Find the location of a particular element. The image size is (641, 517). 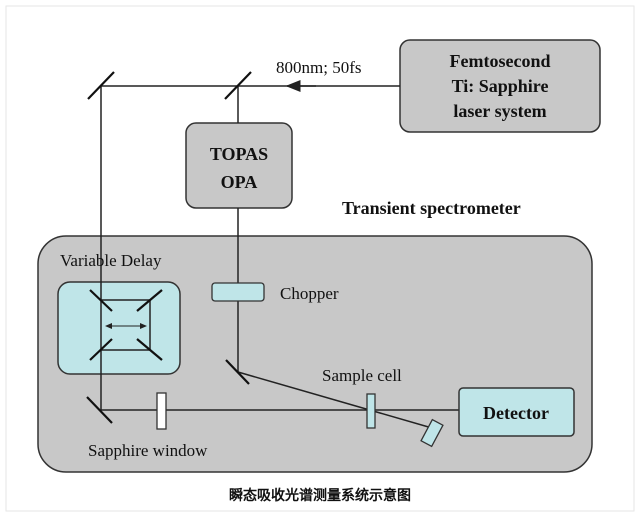

sapphire-window is located at coordinates (161, 411).